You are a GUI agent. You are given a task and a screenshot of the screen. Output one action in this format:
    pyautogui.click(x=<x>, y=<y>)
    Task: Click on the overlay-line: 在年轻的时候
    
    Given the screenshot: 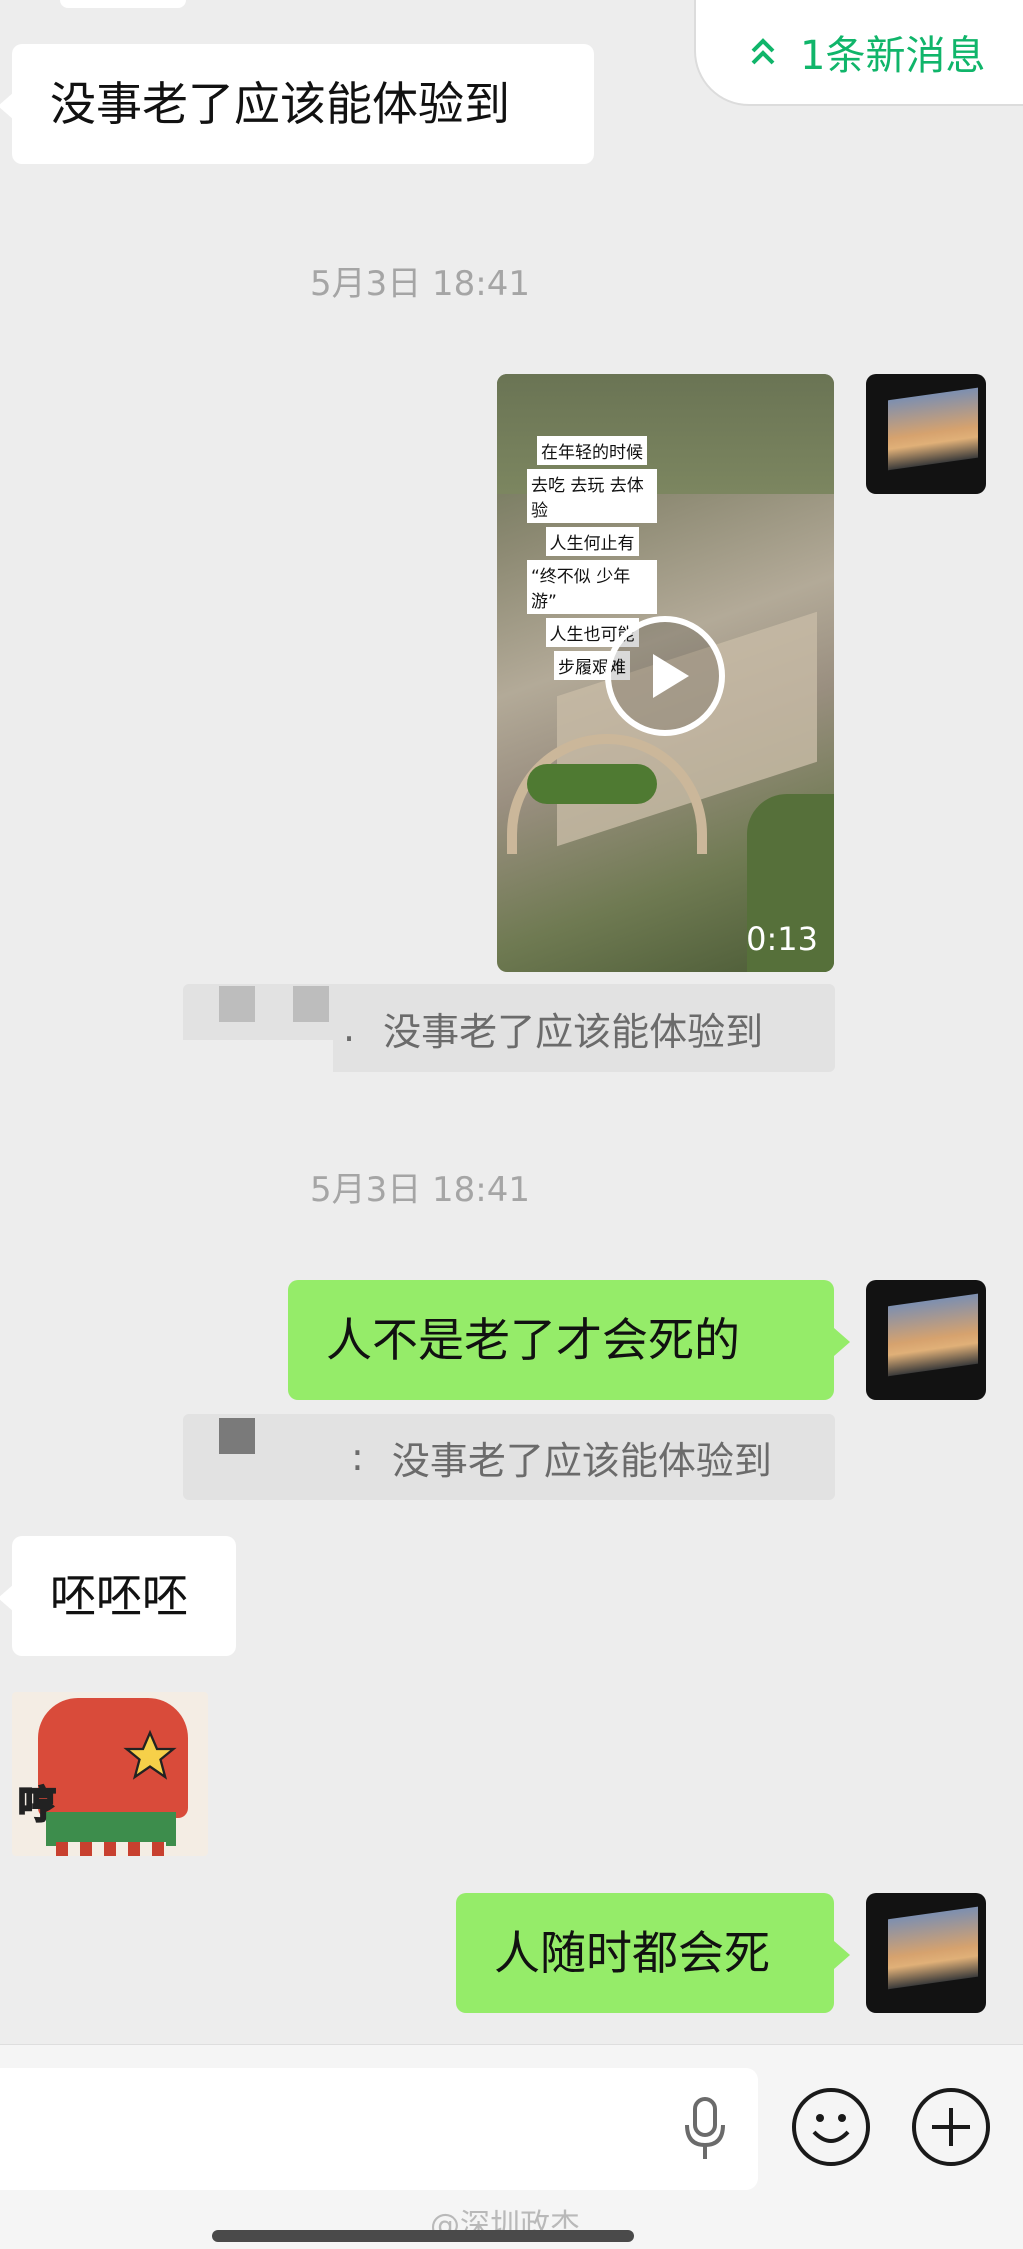 What is the action you would take?
    pyautogui.click(x=592, y=450)
    